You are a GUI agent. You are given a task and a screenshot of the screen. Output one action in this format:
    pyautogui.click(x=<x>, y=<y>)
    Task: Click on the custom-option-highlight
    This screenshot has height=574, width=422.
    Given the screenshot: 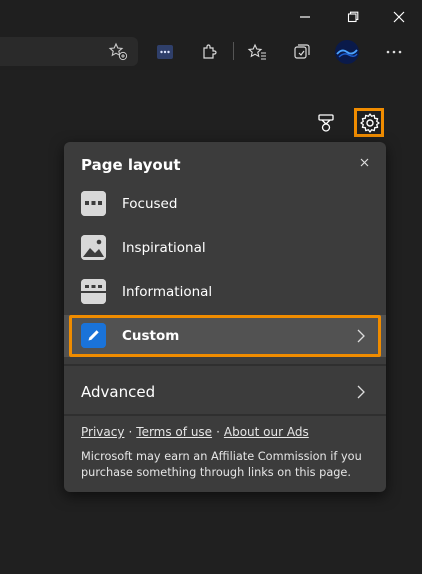 What is the action you would take?
    pyautogui.click(x=225, y=336)
    